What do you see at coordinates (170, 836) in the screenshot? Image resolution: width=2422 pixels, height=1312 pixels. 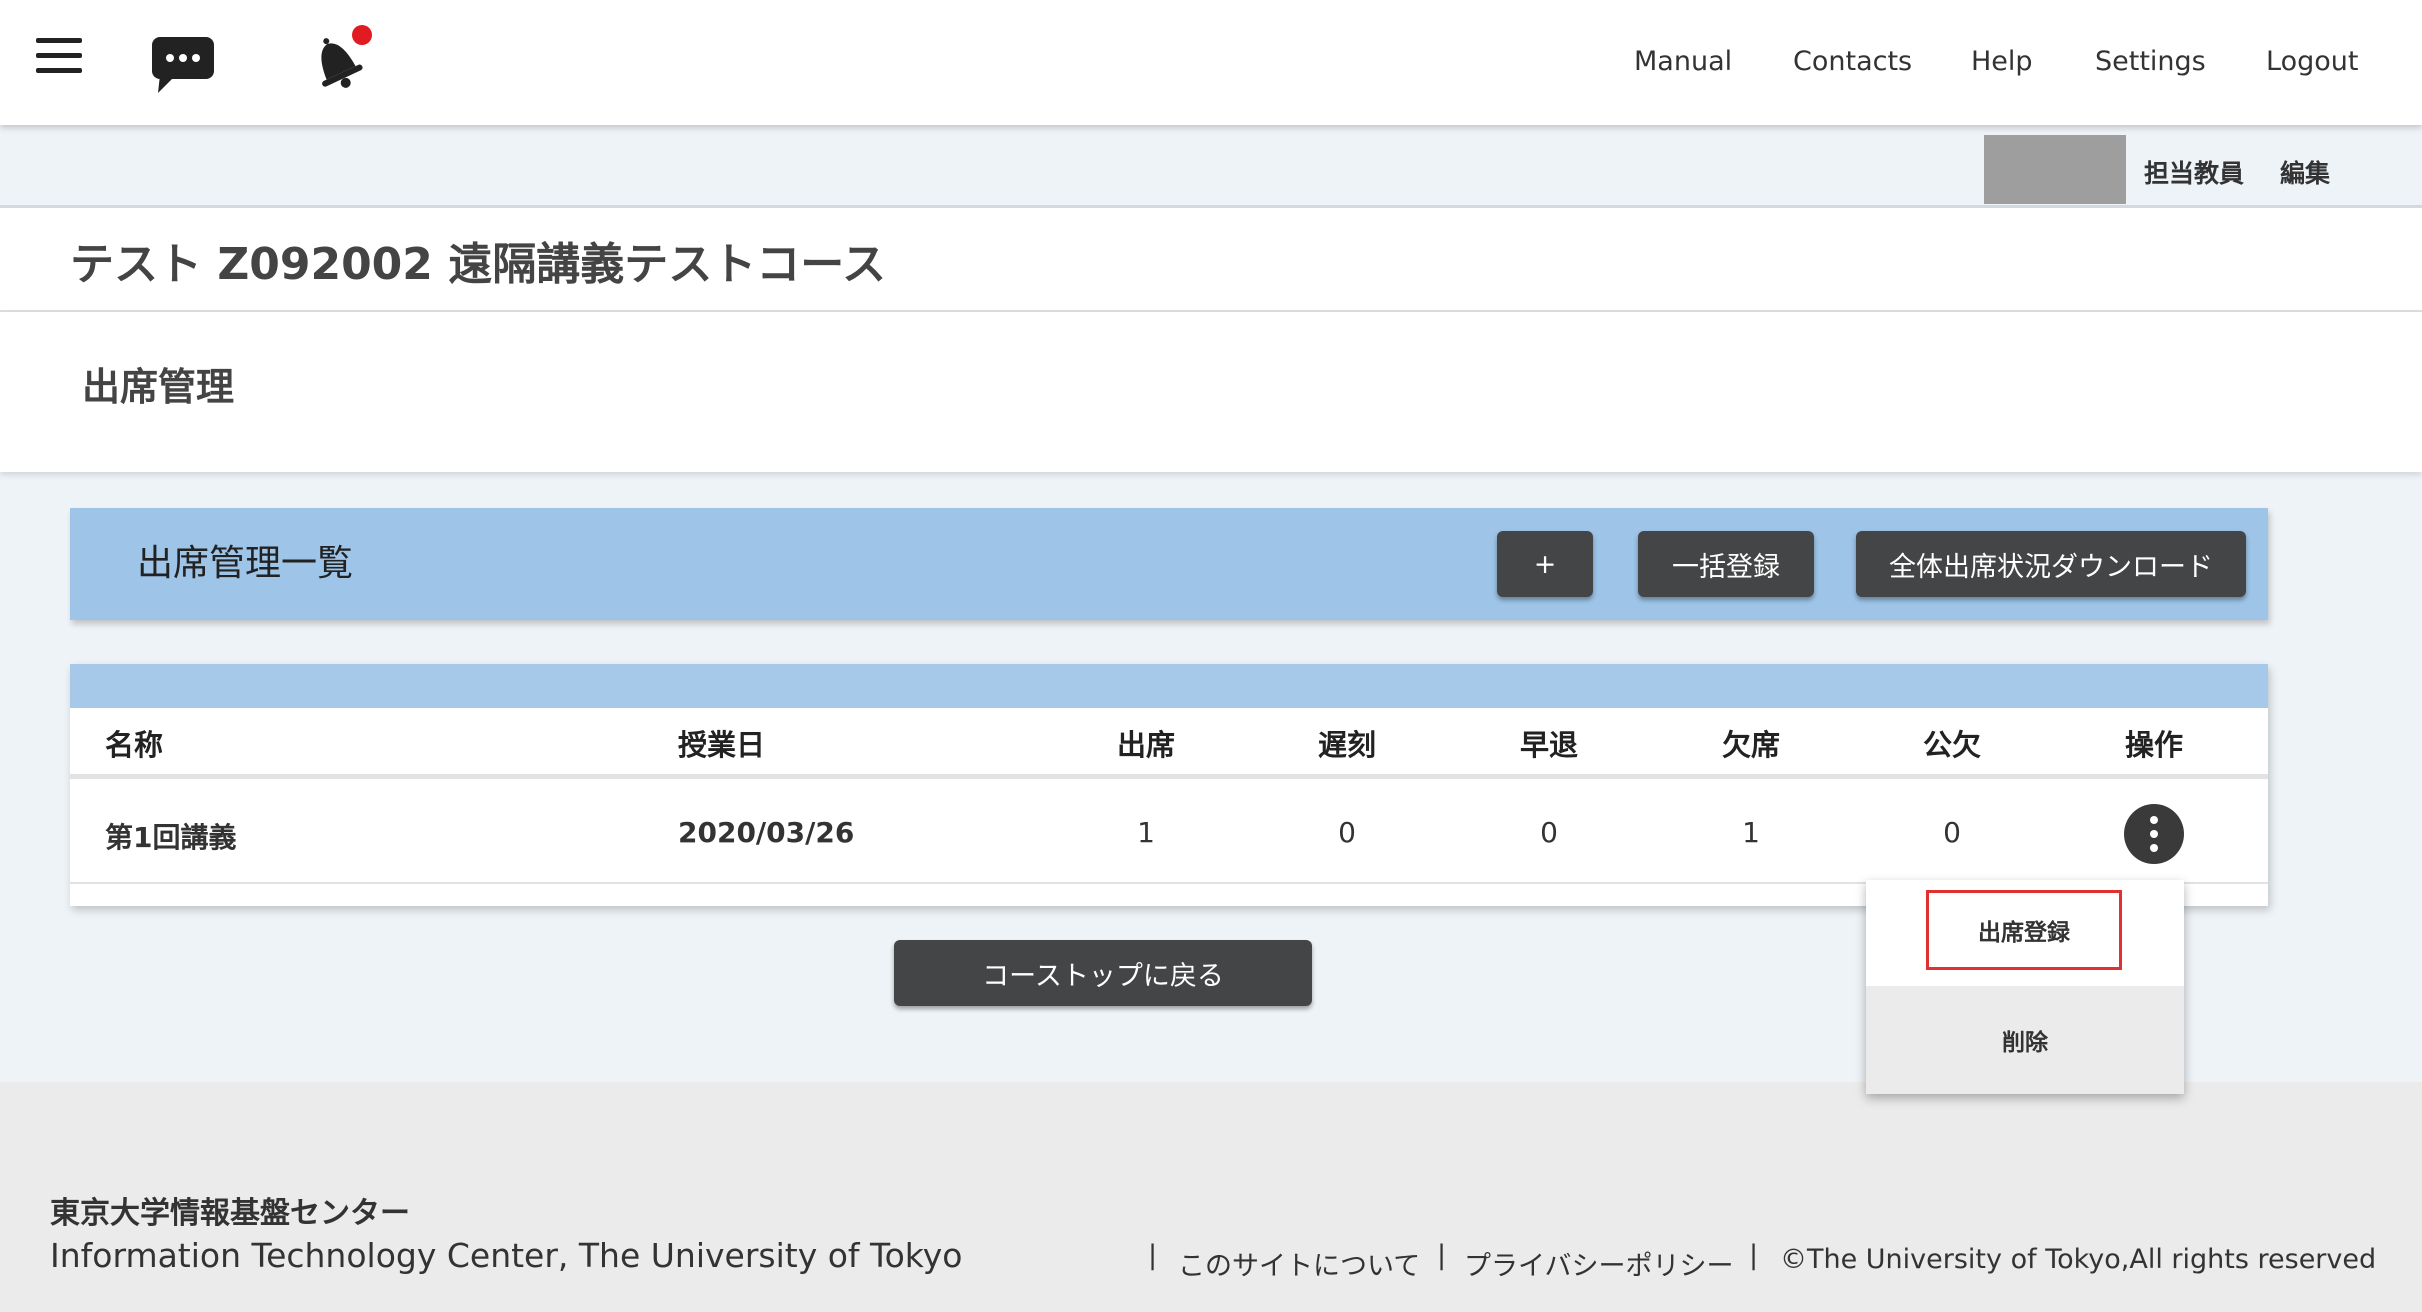 I see `row-name-cell: 第1回講義` at bounding box center [170, 836].